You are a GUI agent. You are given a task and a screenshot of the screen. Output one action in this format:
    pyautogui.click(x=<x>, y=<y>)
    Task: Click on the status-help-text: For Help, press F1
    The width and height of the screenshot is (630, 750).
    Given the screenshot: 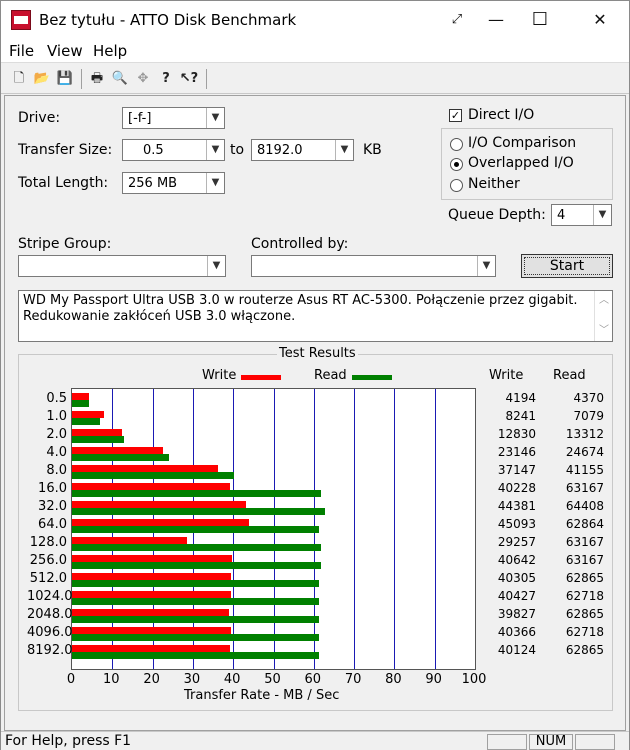 What is the action you would take?
    pyautogui.click(x=68, y=741)
    